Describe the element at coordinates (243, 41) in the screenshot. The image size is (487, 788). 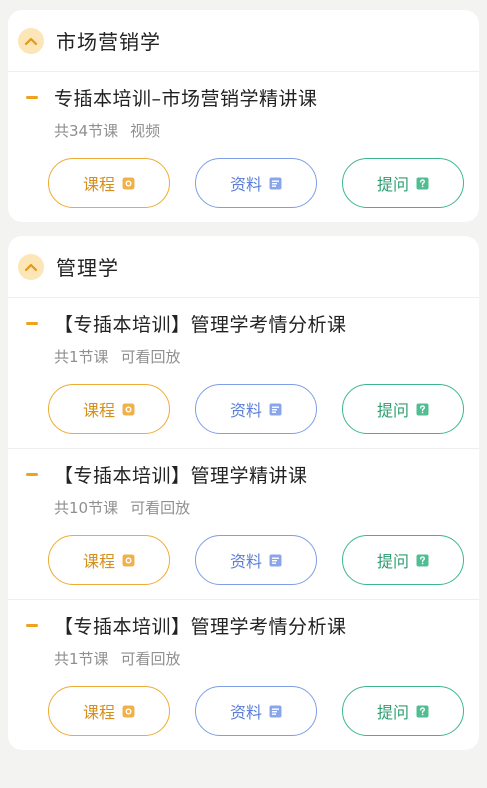
I see `section-header: 市场营销学` at that location.